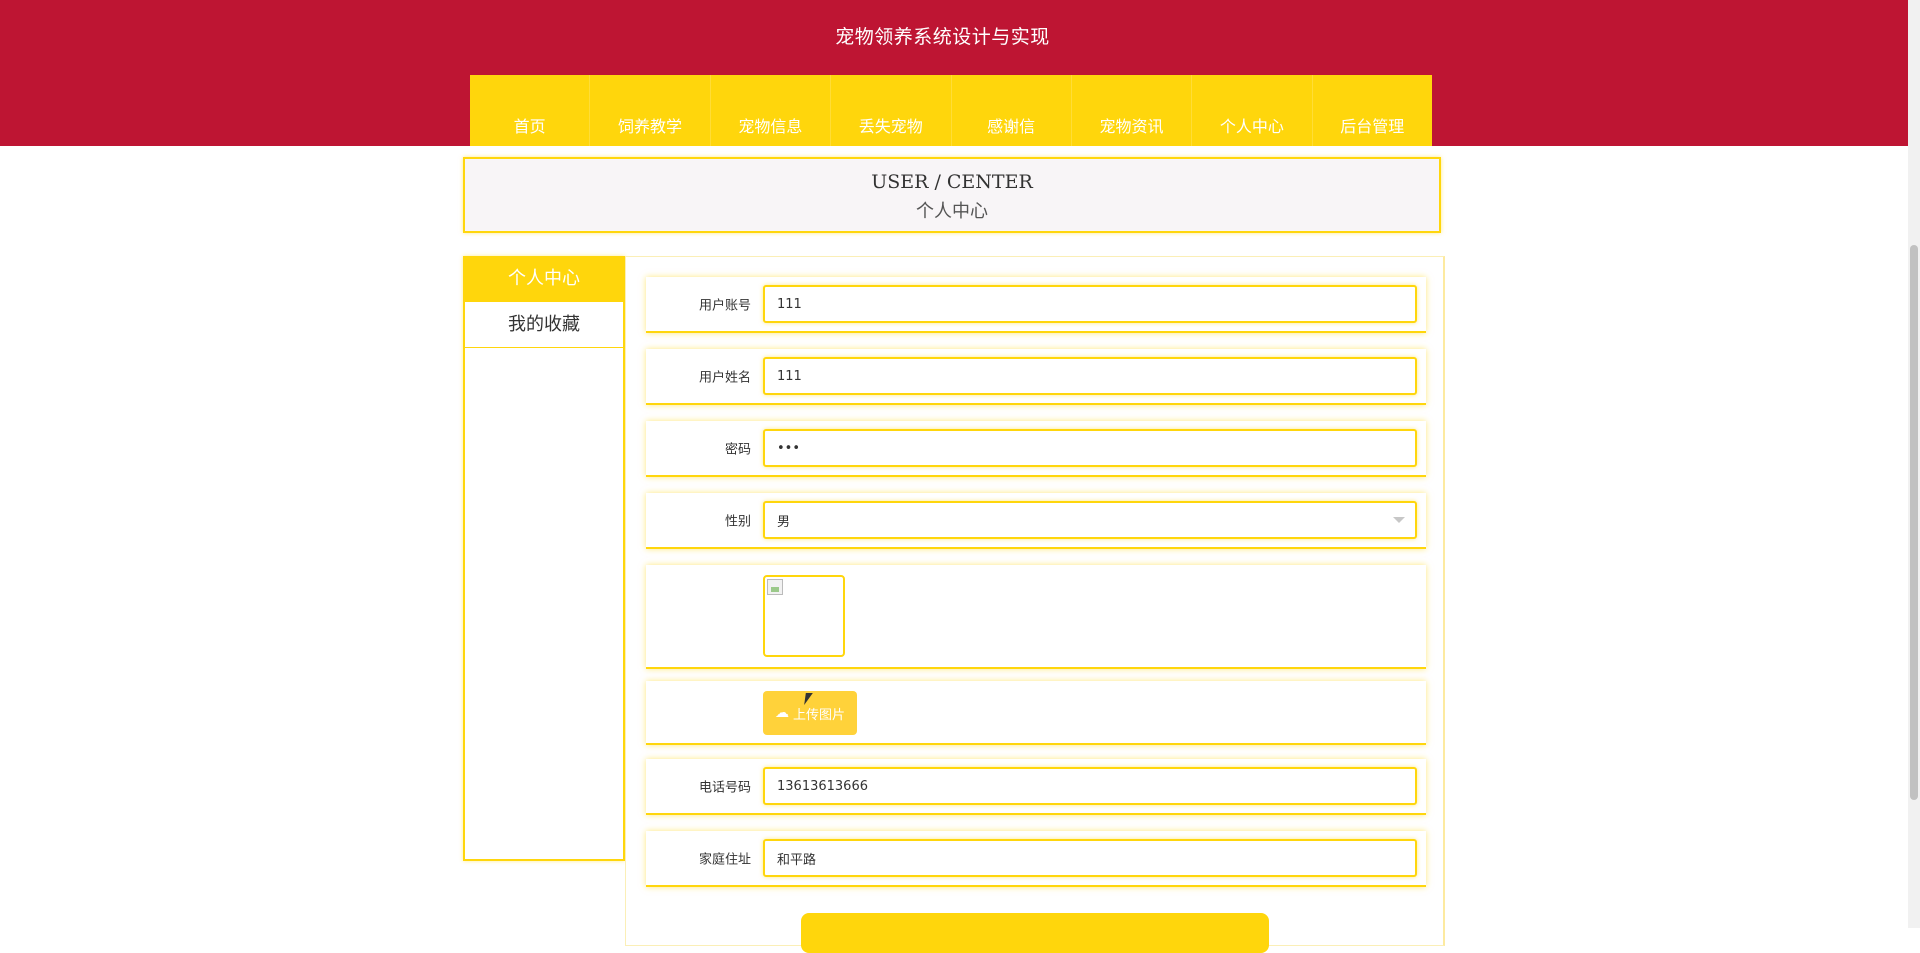  What do you see at coordinates (775, 587) in the screenshot?
I see `broken-image-icon` at bounding box center [775, 587].